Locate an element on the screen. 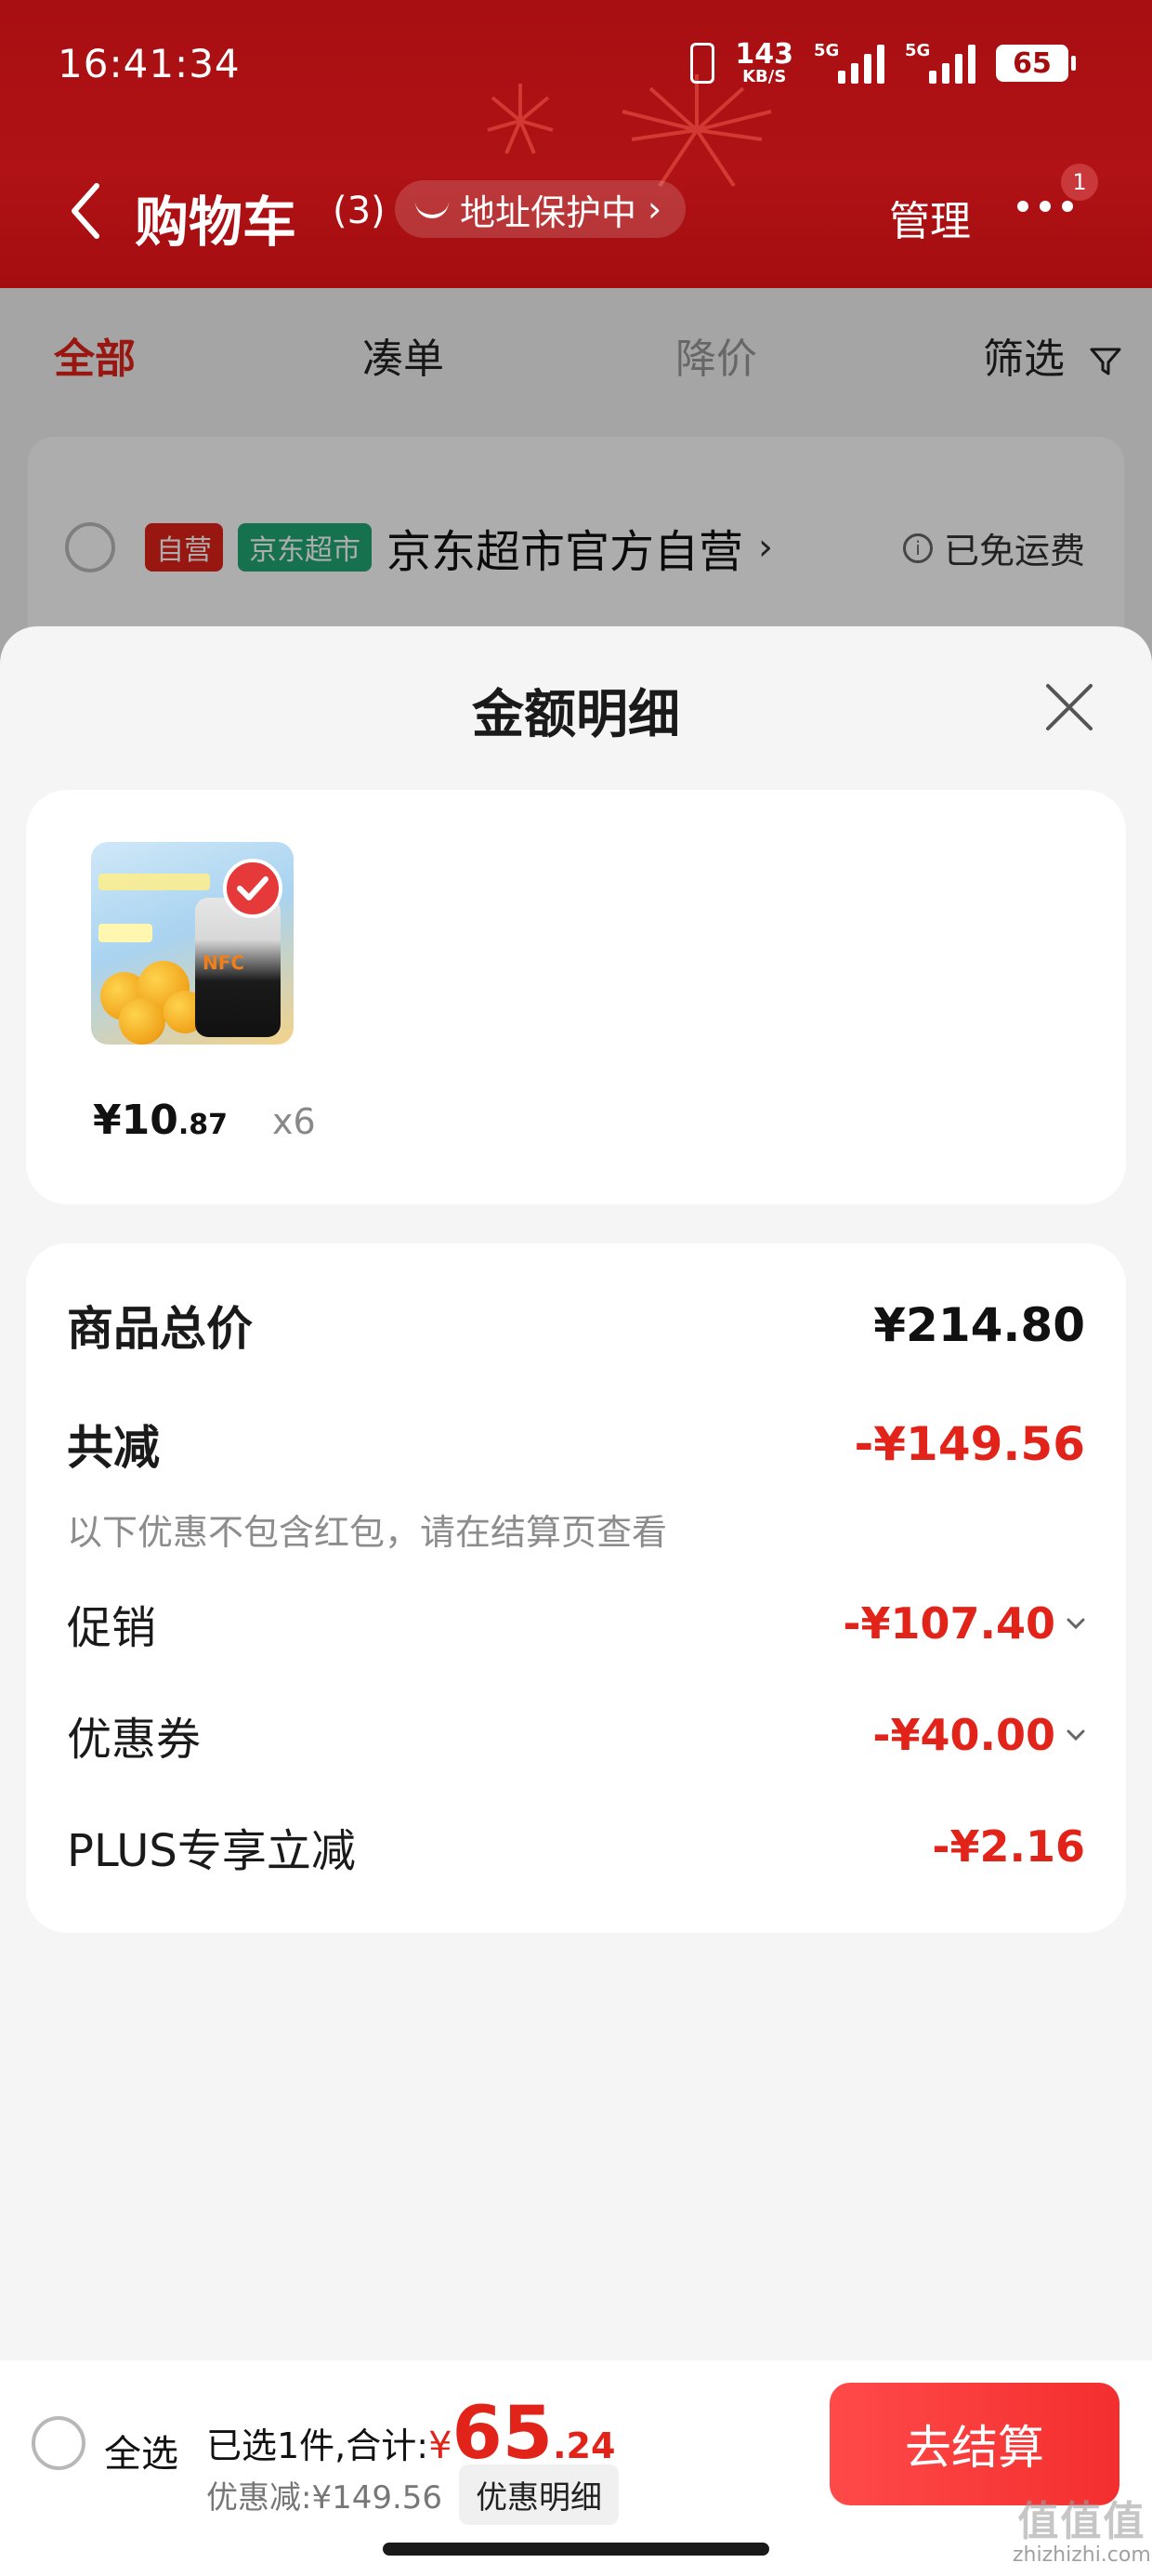 The width and height of the screenshot is (1152, 2576). smile-icon is located at coordinates (432, 209).